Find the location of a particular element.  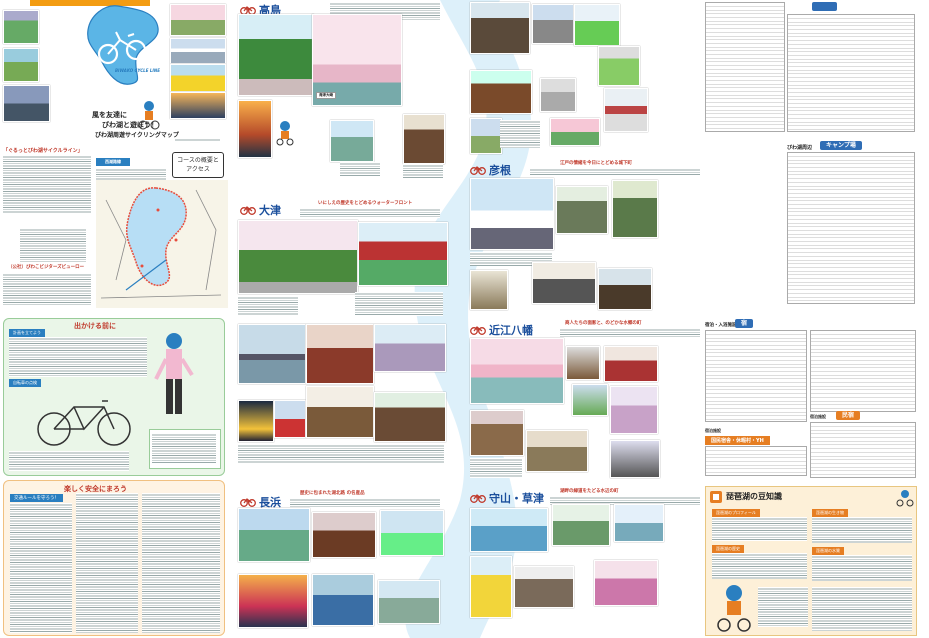

photo-cherry is located at coordinates (198, 20).